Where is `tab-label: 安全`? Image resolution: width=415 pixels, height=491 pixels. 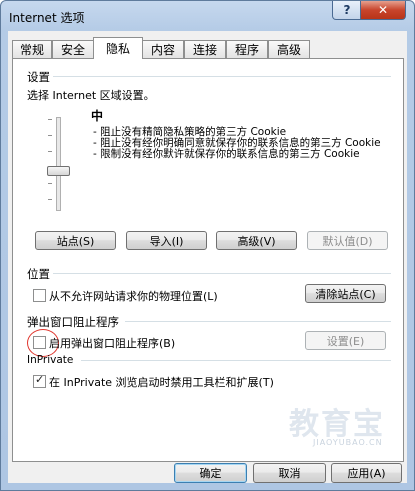
tab-label: 安全 is located at coordinates (72, 50).